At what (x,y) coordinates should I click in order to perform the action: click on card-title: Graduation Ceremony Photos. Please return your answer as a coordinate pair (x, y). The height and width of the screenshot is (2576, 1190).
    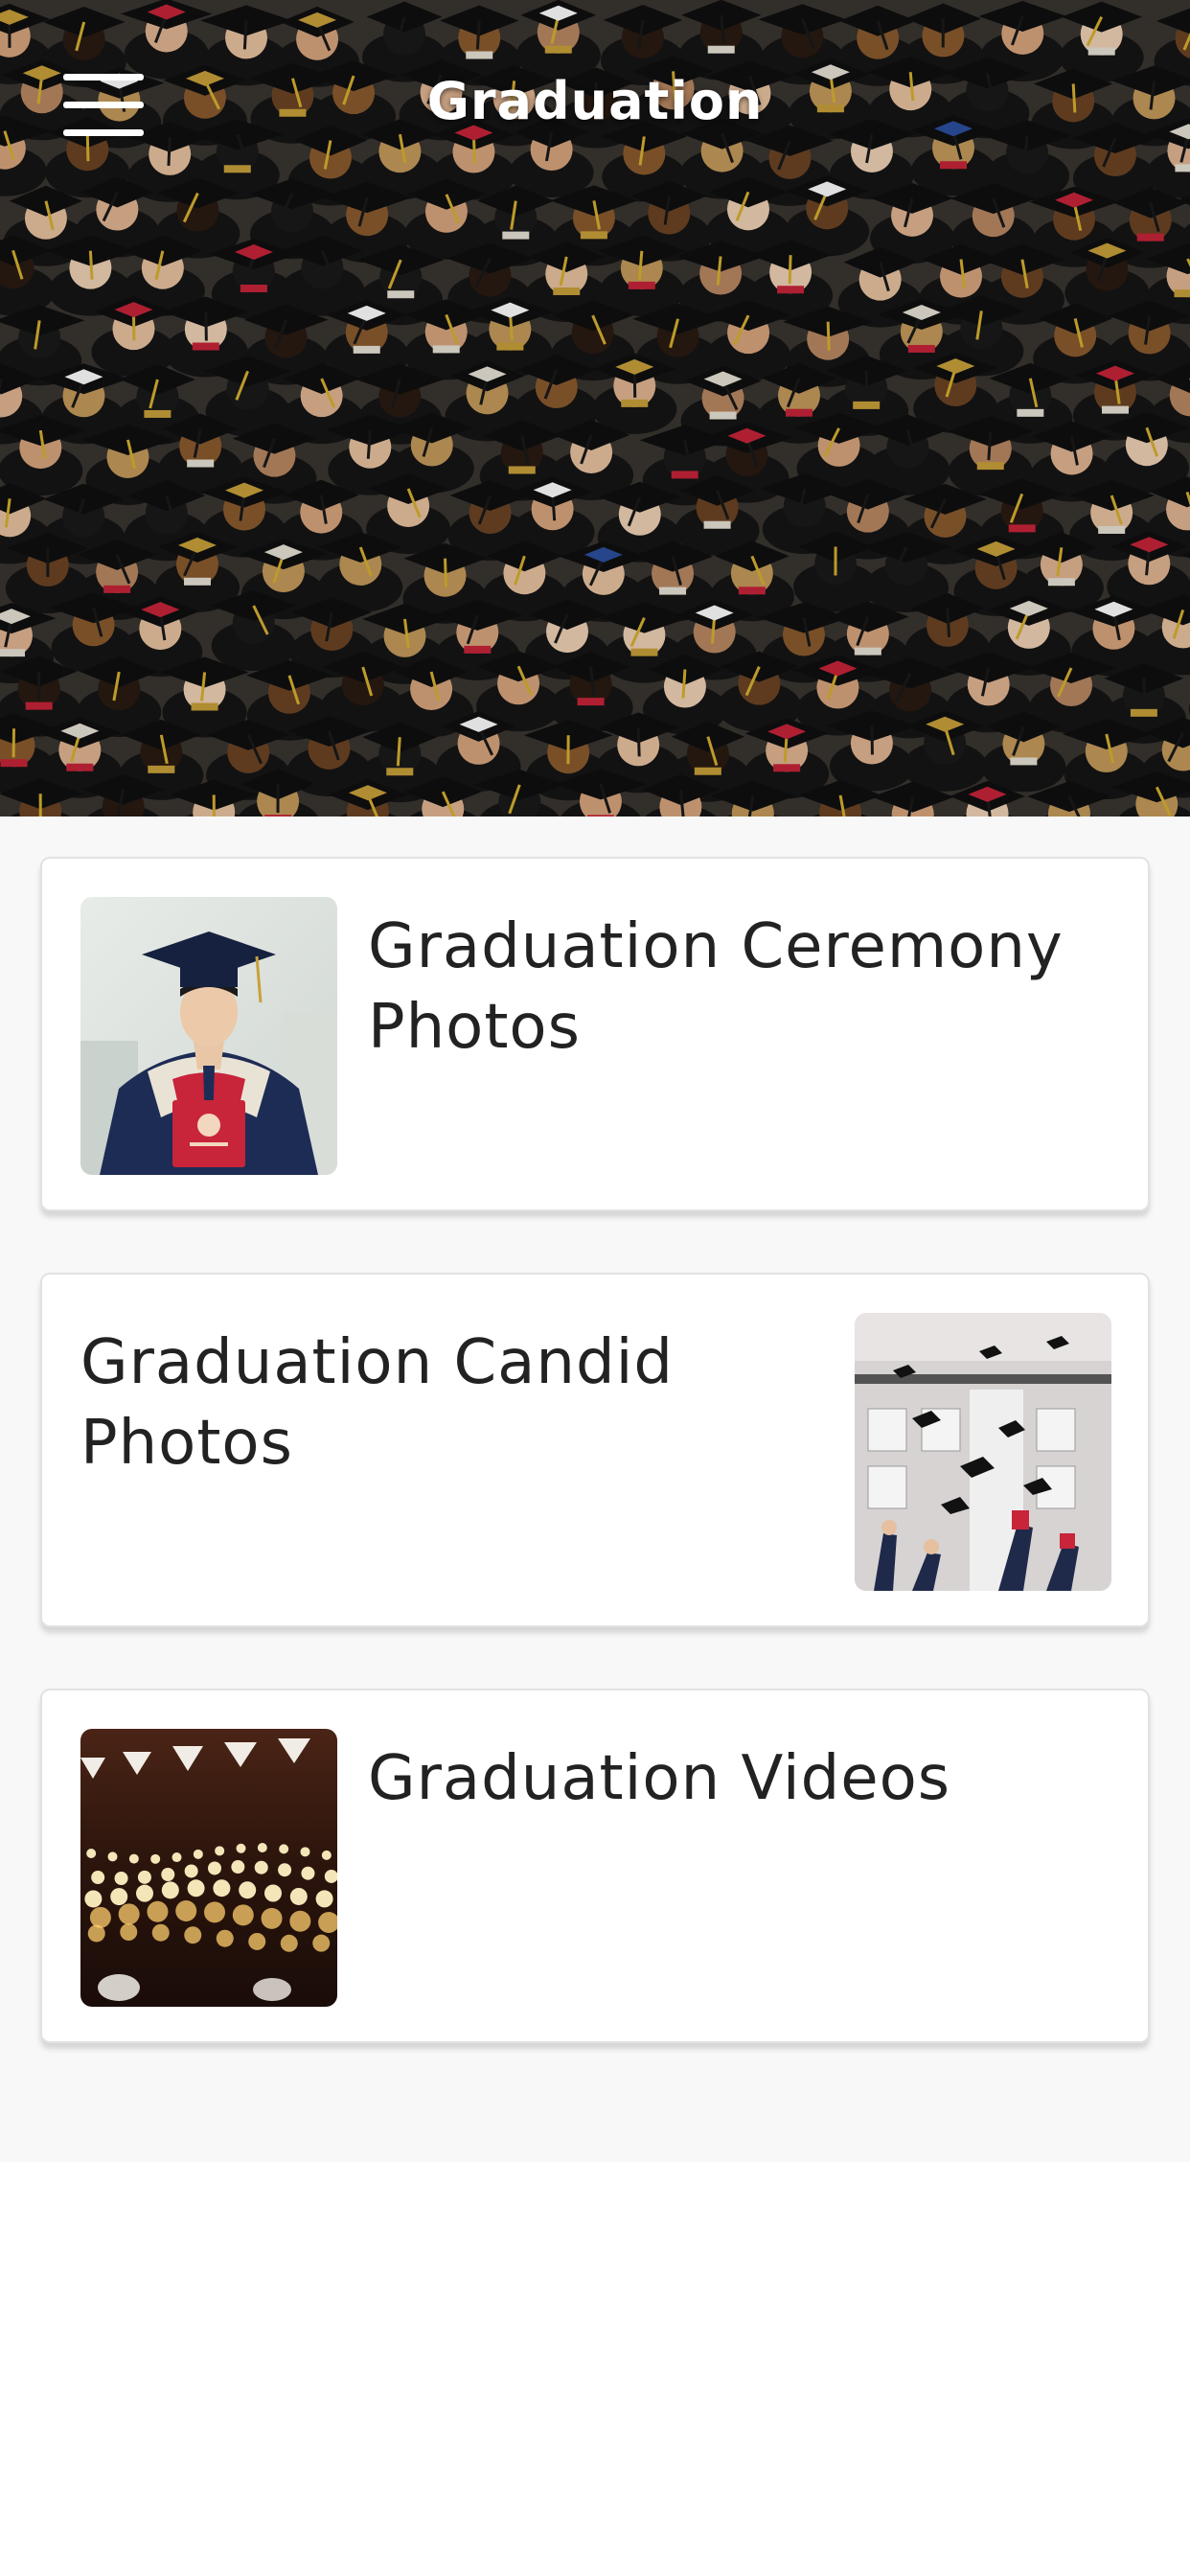
    Looking at the image, I should click on (716, 987).